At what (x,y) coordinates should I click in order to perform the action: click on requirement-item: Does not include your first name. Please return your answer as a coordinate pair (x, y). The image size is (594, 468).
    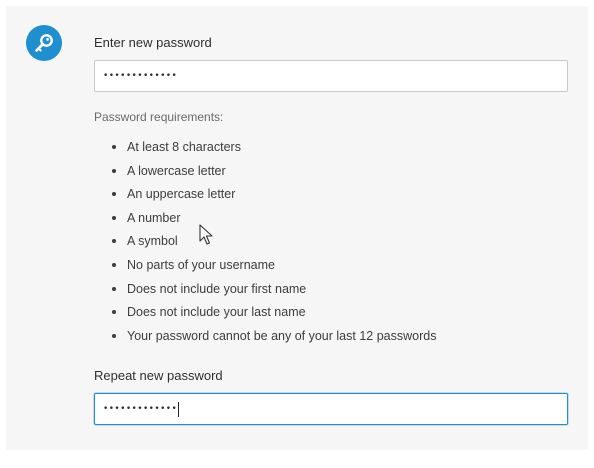
    Looking at the image, I should click on (265, 292).